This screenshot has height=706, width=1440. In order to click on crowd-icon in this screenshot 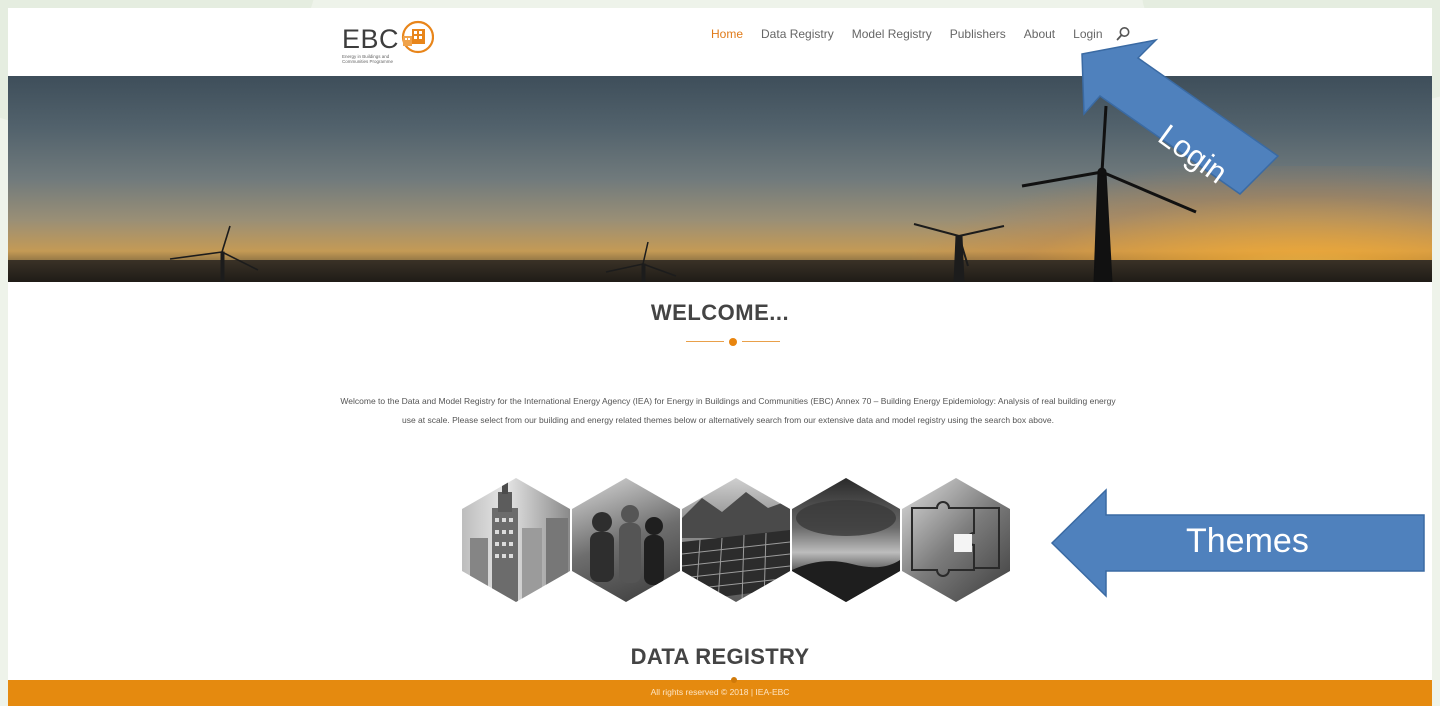, I will do `click(627, 545)`.